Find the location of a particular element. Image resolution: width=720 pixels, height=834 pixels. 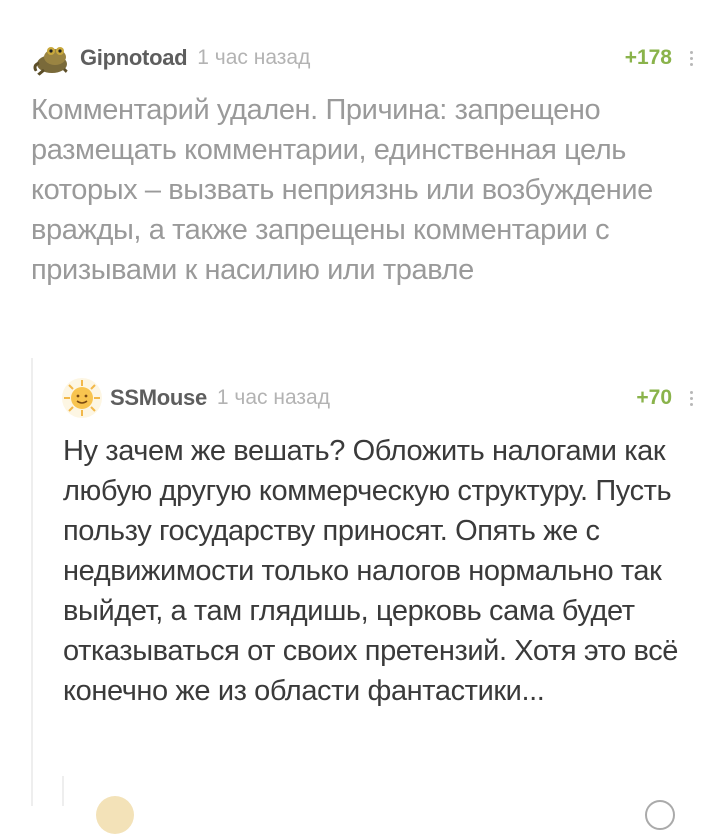

author-name: SSMouse is located at coordinates (158, 398).